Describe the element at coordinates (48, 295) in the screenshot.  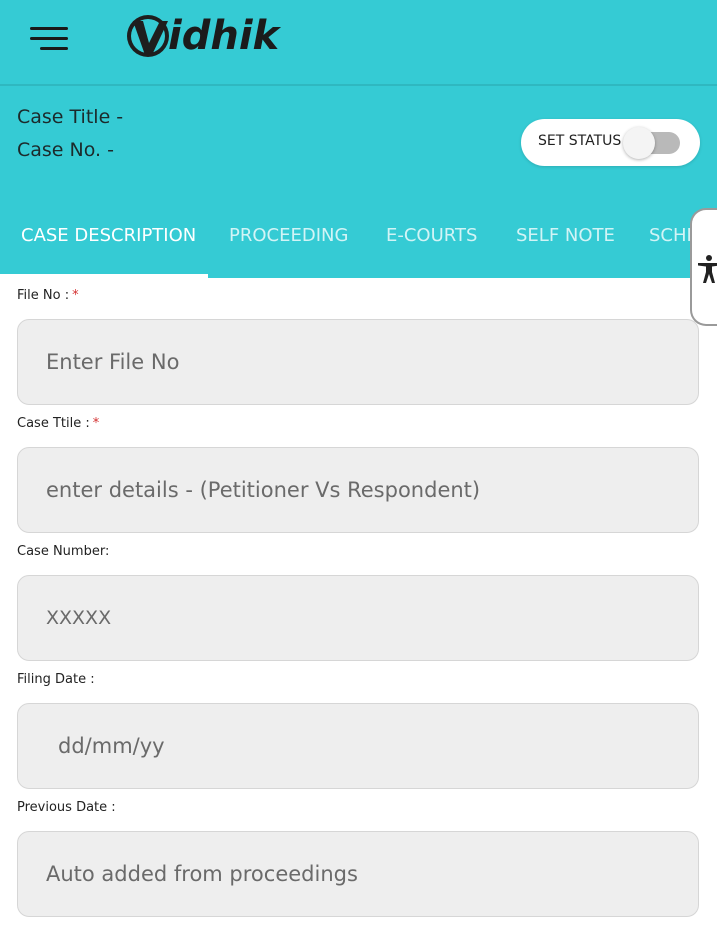
I see `file-no-label: File No : *` at that location.